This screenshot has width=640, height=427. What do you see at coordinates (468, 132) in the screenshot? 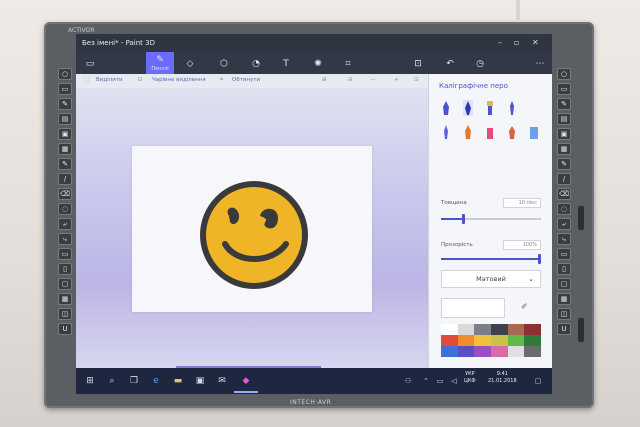
I see `pencil-icon` at bounding box center [468, 132].